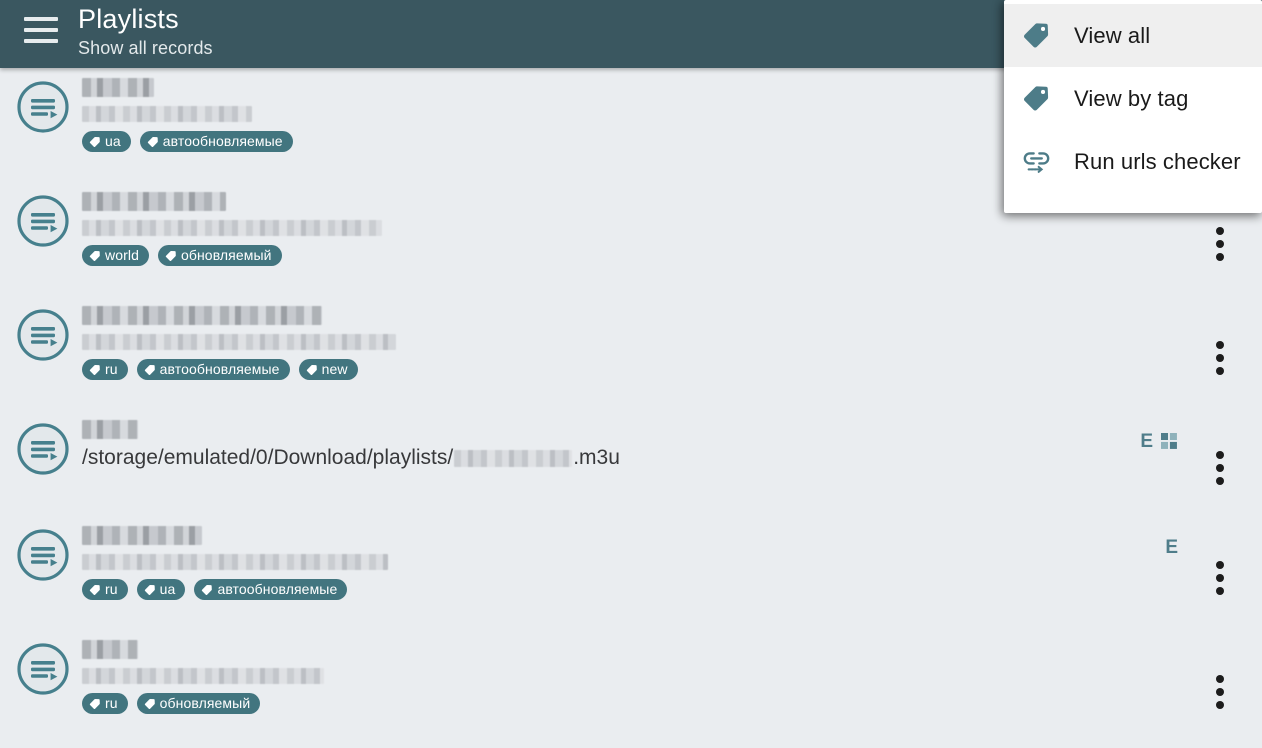 This screenshot has width=1262, height=748. I want to click on tag-chip: new, so click(328, 369).